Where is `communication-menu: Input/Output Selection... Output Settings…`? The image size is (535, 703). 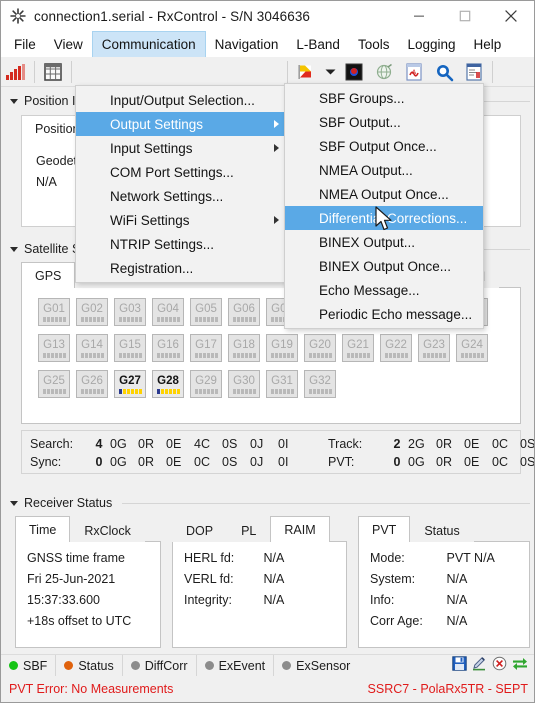
communication-menu: Input/Output Selection... Output Settings… is located at coordinates (182, 184).